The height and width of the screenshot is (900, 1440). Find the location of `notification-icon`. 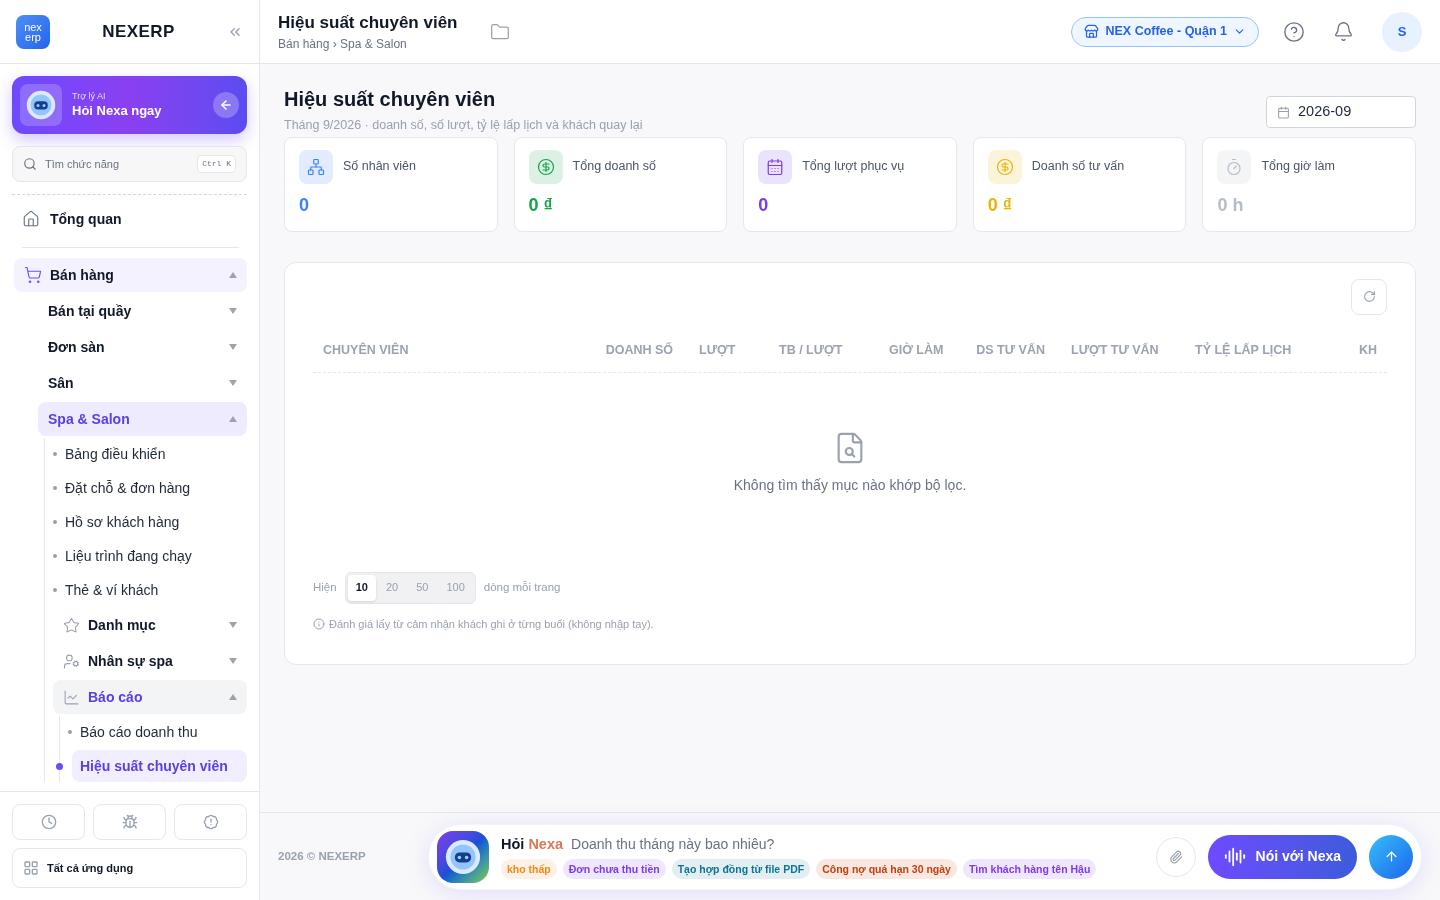

notification-icon is located at coordinates (1343, 31).